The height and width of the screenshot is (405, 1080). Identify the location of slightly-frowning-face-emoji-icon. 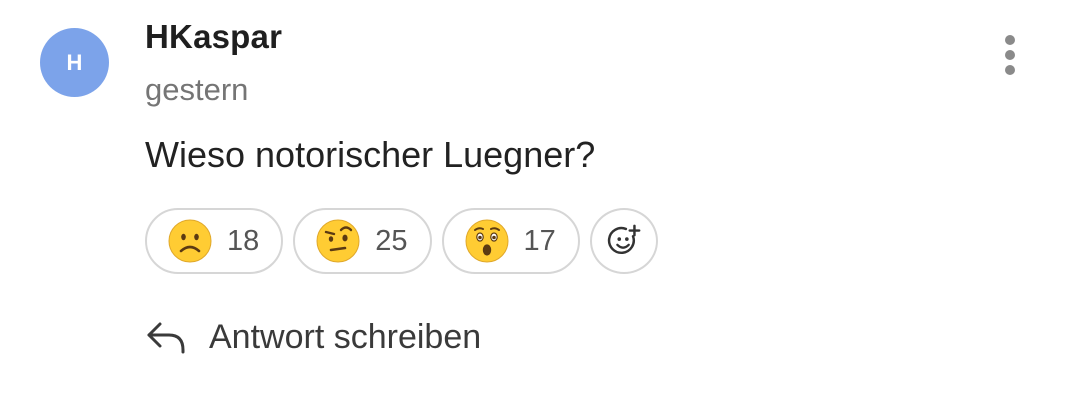
(190, 241).